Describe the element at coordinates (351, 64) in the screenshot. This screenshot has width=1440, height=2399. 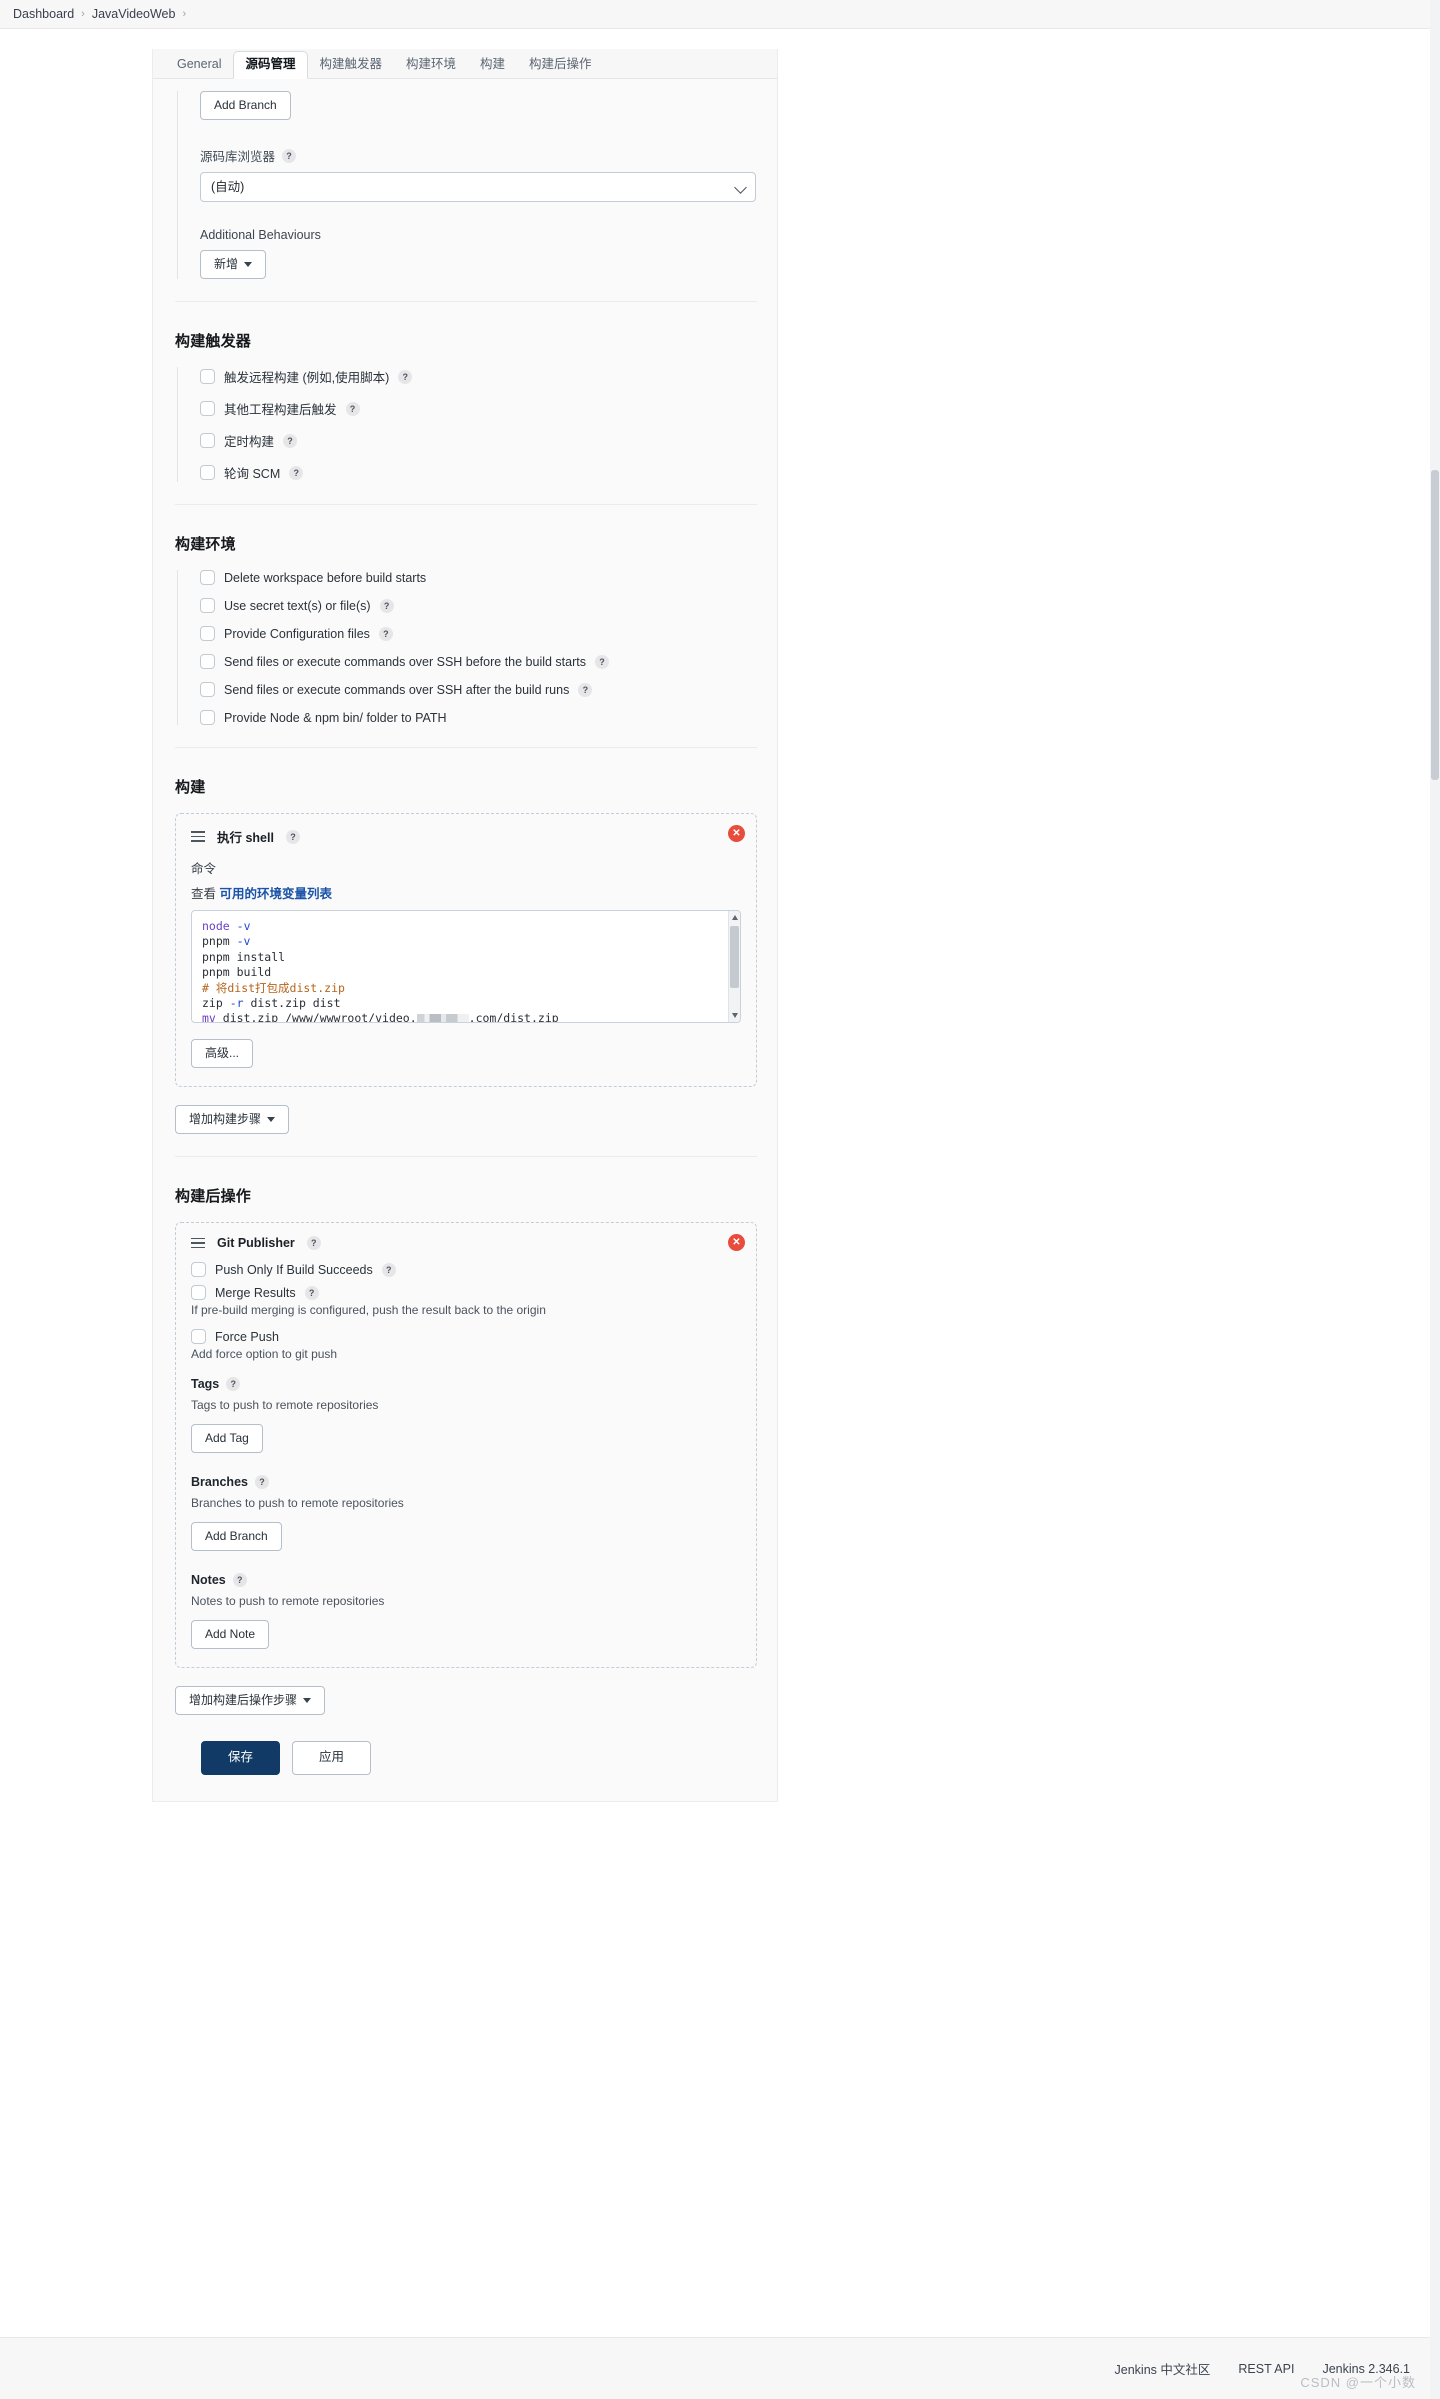
I see `tab-build-triggers: 构建触发器` at that location.